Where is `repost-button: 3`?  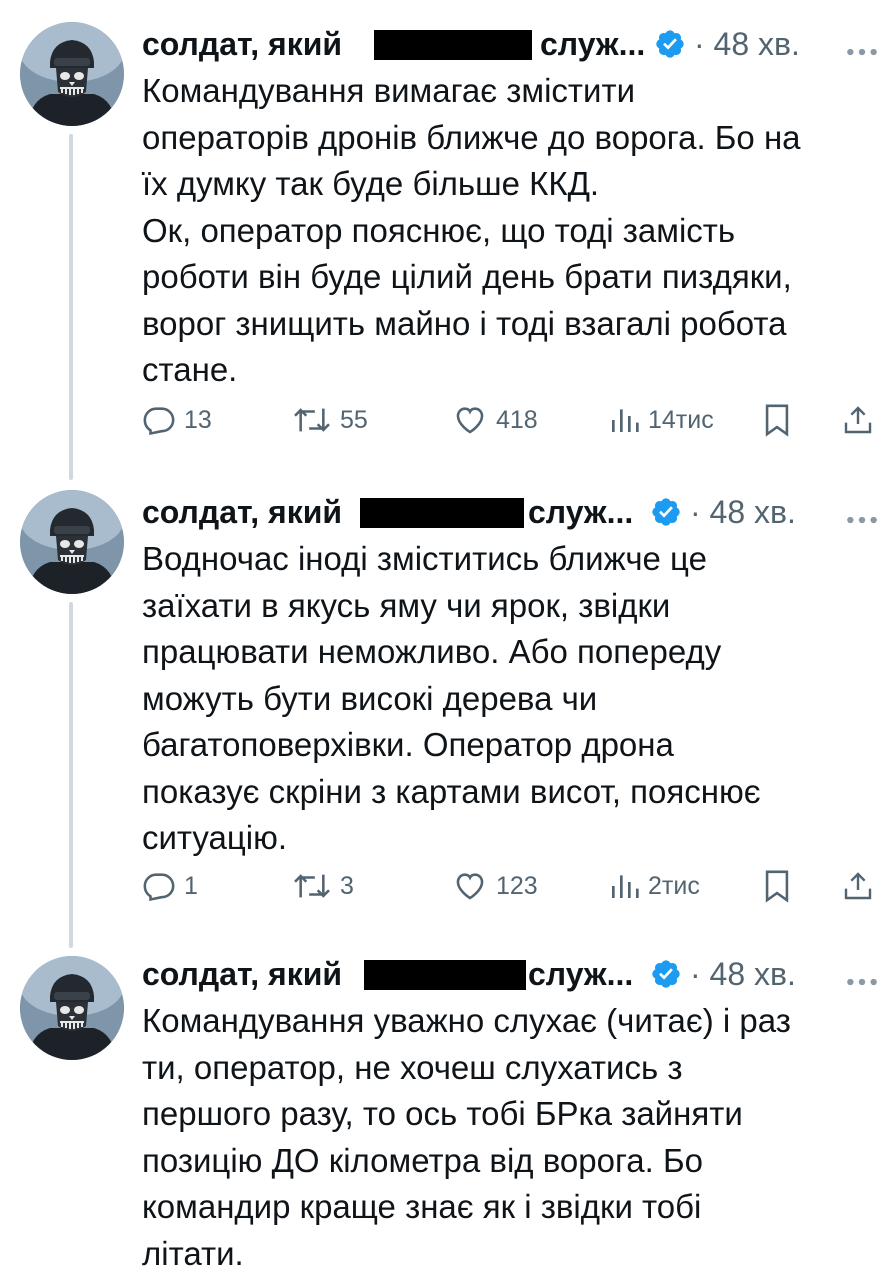 repost-button: 3 is located at coordinates (323, 886).